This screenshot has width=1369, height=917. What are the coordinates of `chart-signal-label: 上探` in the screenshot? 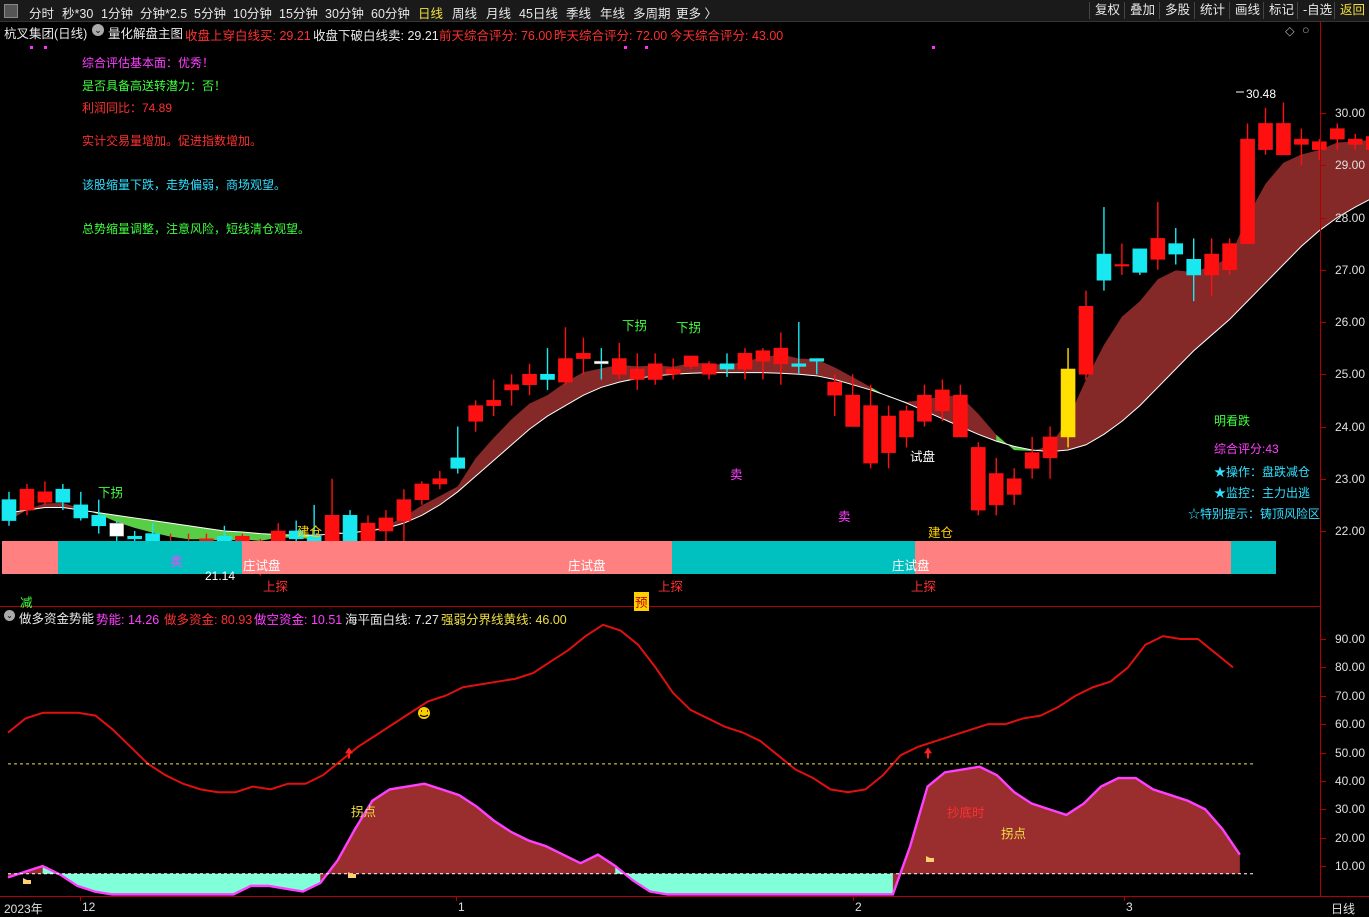 It's located at (276, 587).